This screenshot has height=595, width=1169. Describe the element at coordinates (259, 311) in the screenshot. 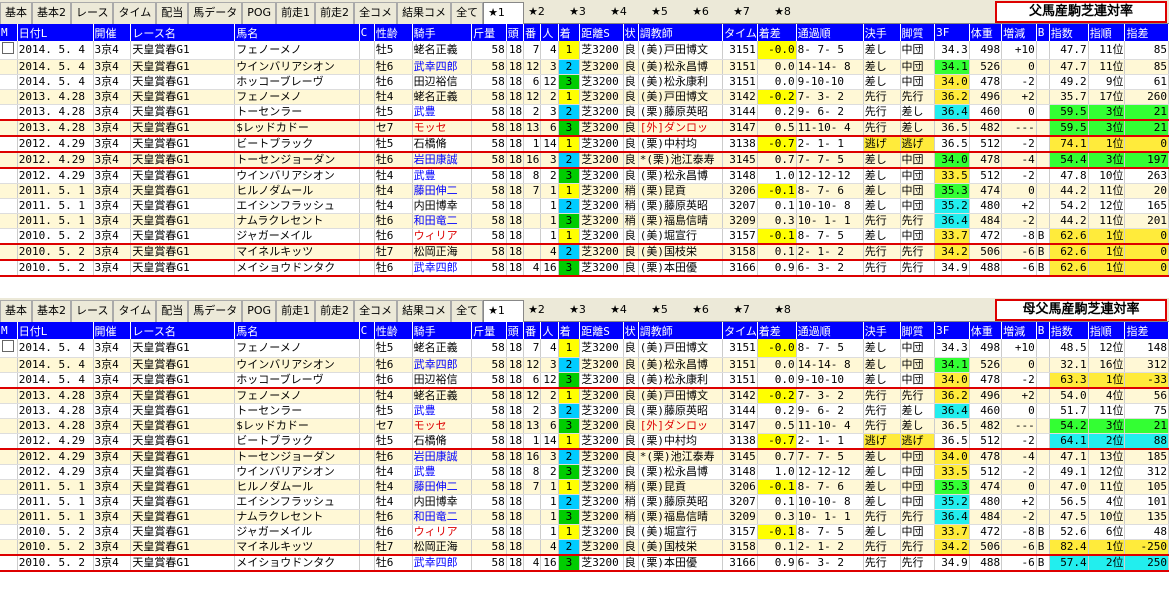

I see `tab-6: POG` at that location.